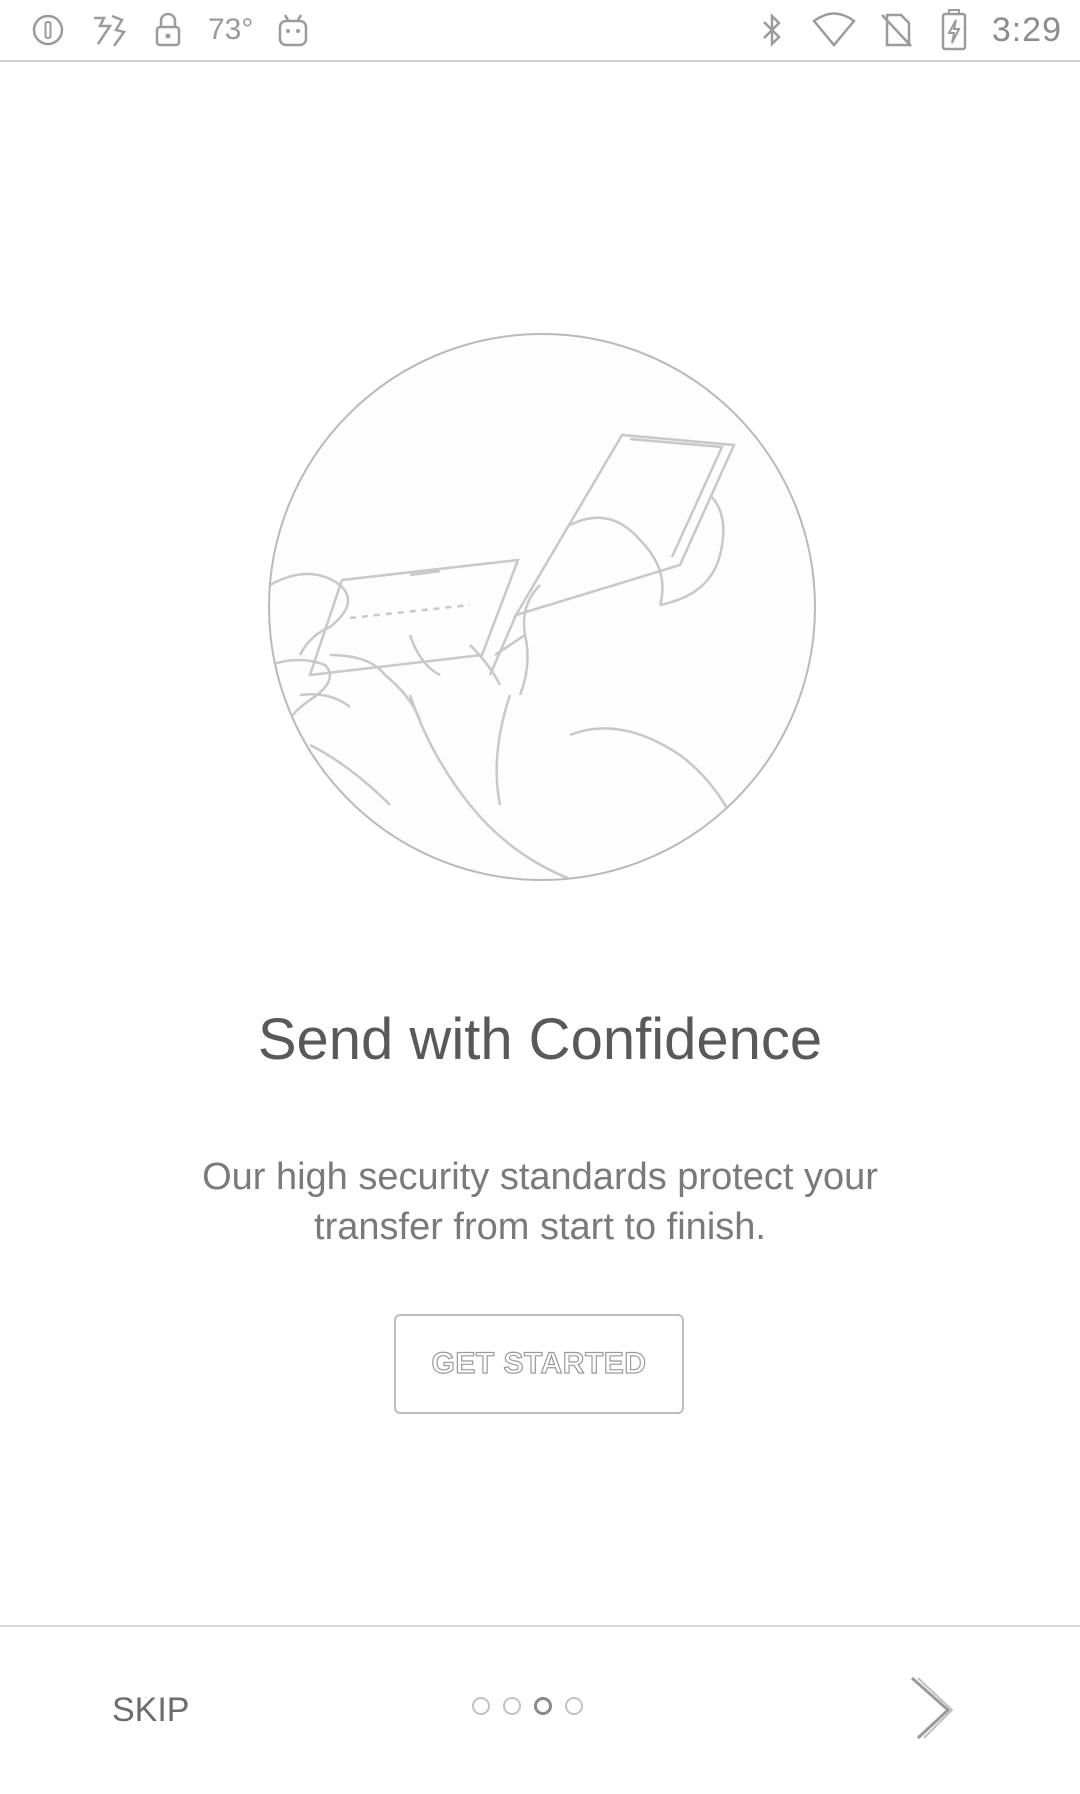  I want to click on chevron-right-icon, so click(932, 1708).